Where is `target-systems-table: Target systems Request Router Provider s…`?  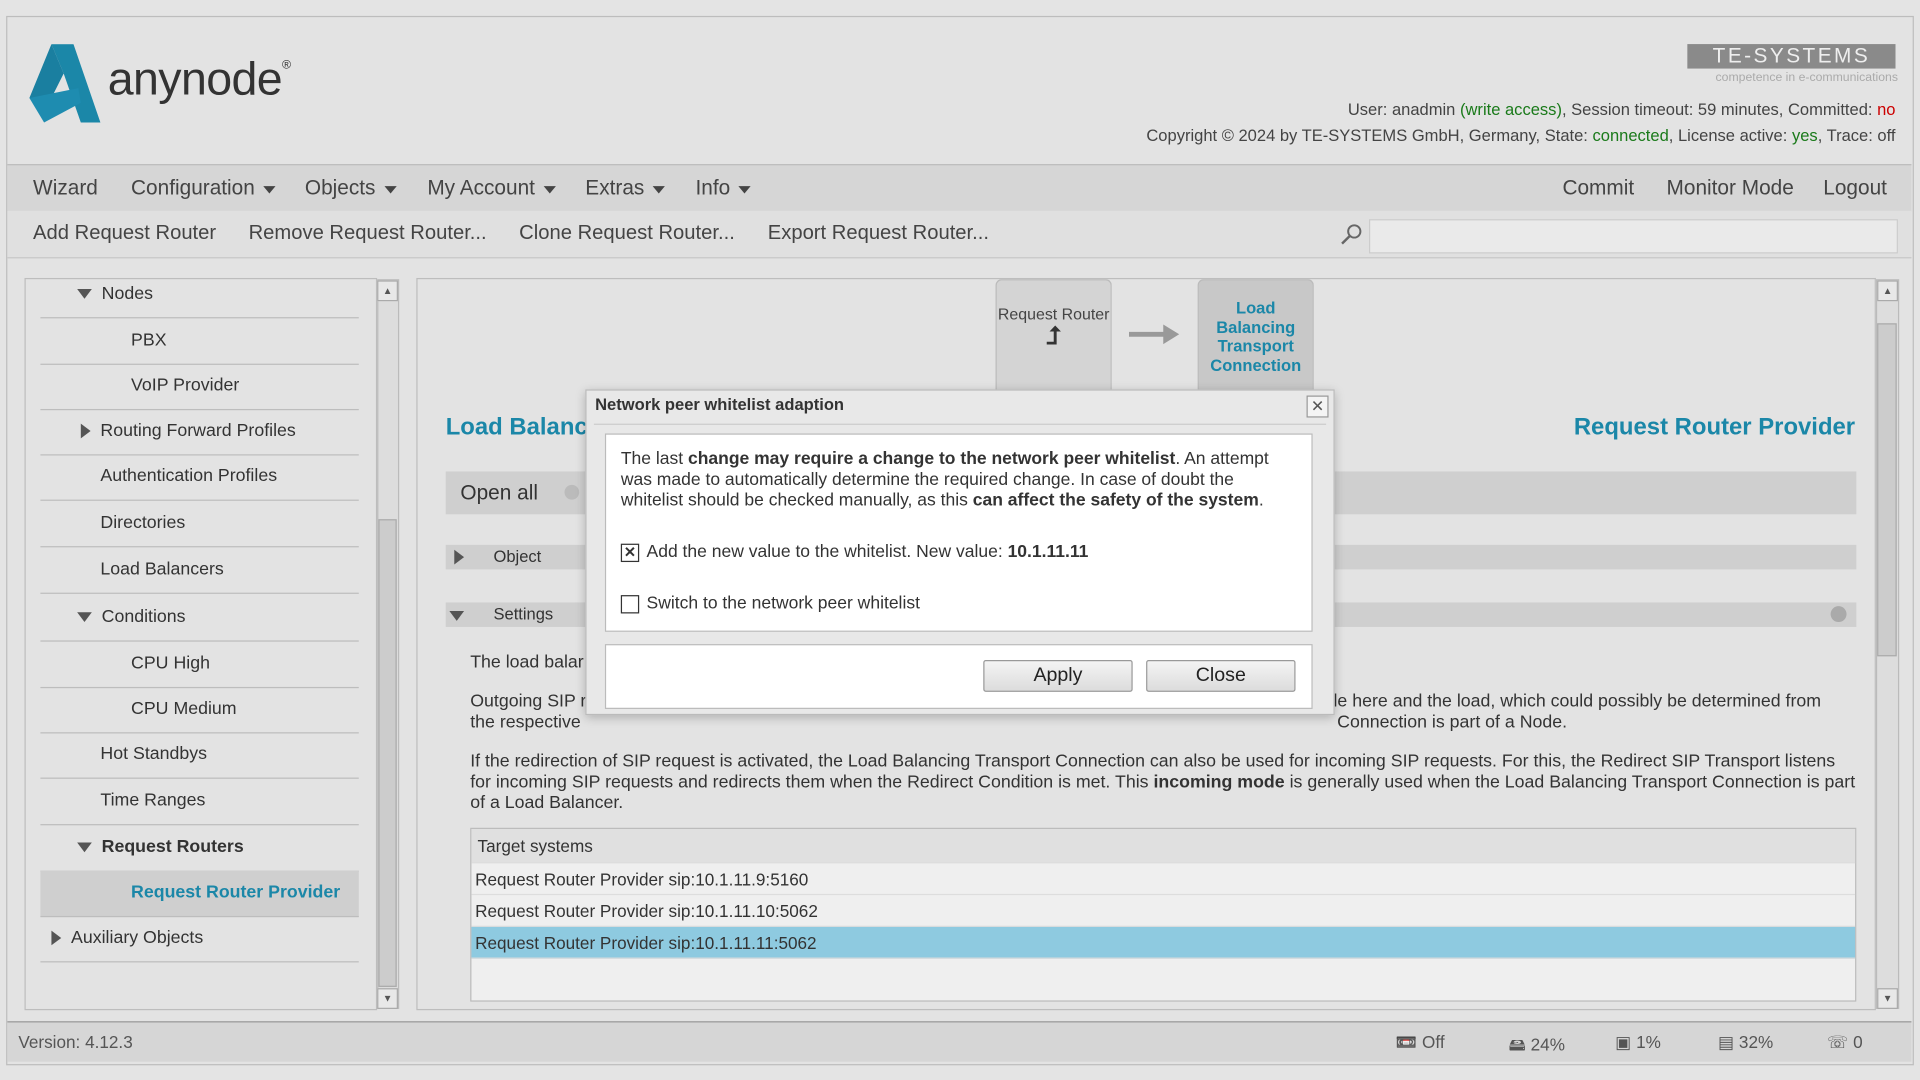
target-systems-table: Target systems Request Router Provider s… is located at coordinates (1163, 914).